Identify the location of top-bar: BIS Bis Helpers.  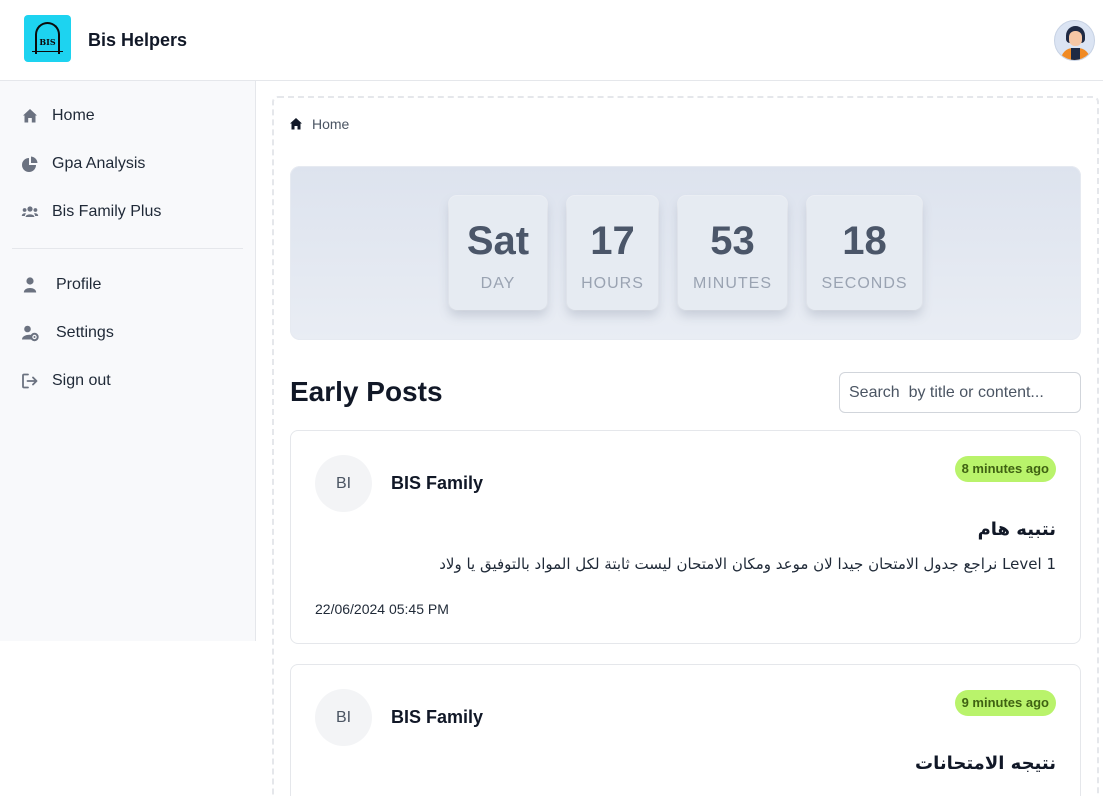
(551, 40).